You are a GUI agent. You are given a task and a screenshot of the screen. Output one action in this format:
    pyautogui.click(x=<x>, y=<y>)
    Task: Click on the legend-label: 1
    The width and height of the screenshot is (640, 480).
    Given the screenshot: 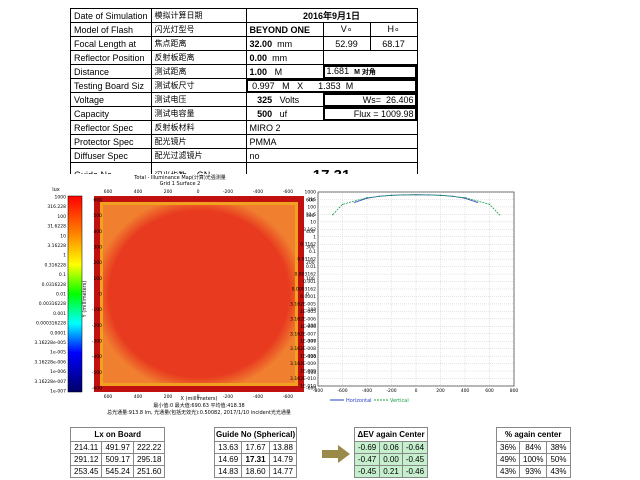 What is the action you would take?
    pyautogui.click(x=64, y=256)
    